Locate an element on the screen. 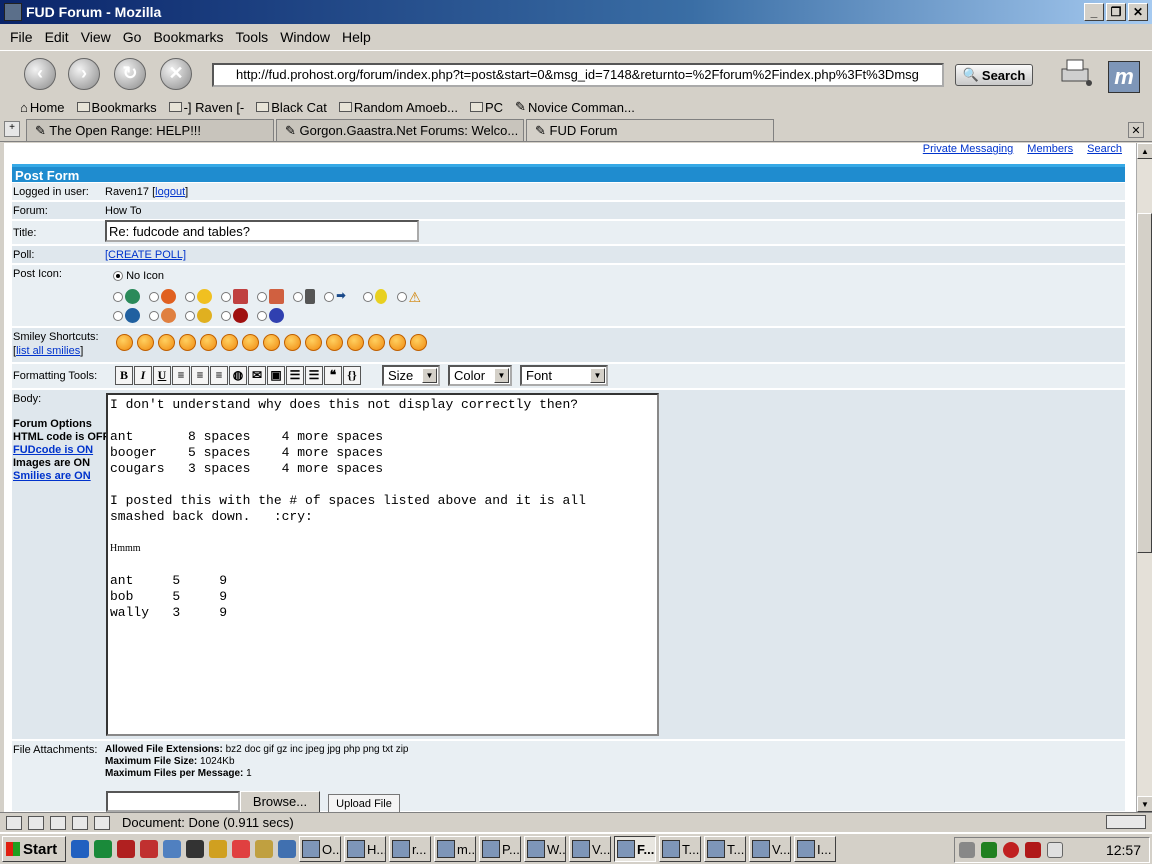  logout-link: logout is located at coordinates (170, 192).